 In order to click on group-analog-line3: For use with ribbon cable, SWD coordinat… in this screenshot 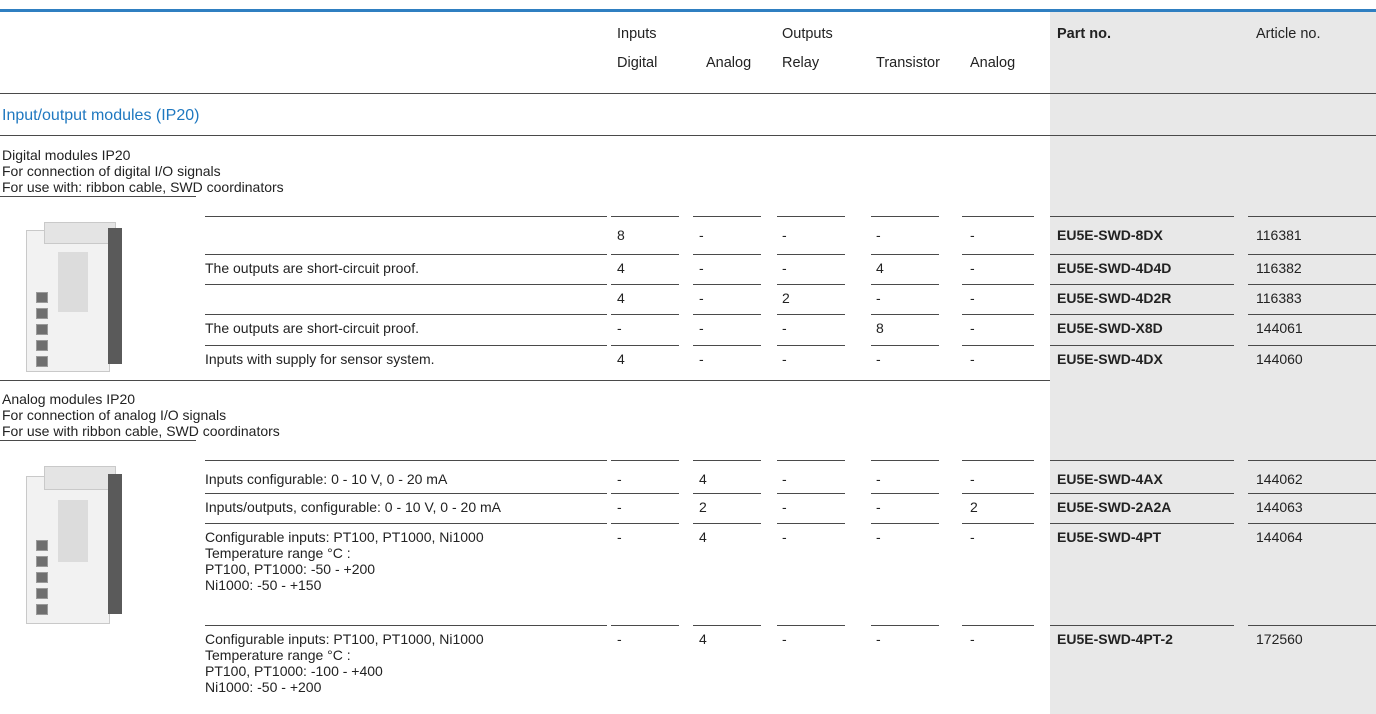, I will do `click(141, 431)`.